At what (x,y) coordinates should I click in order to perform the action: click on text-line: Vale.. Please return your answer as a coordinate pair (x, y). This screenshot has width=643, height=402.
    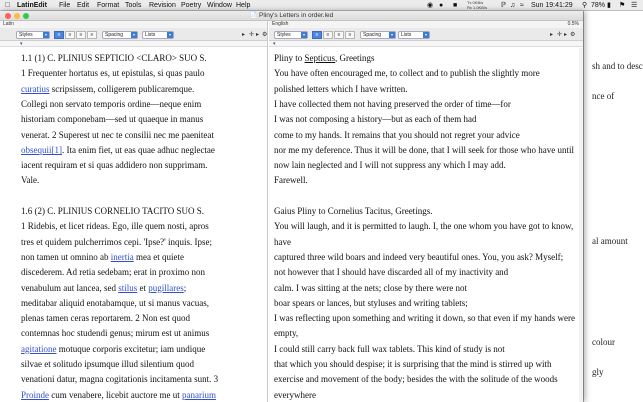
    Looking at the image, I should click on (30, 180).